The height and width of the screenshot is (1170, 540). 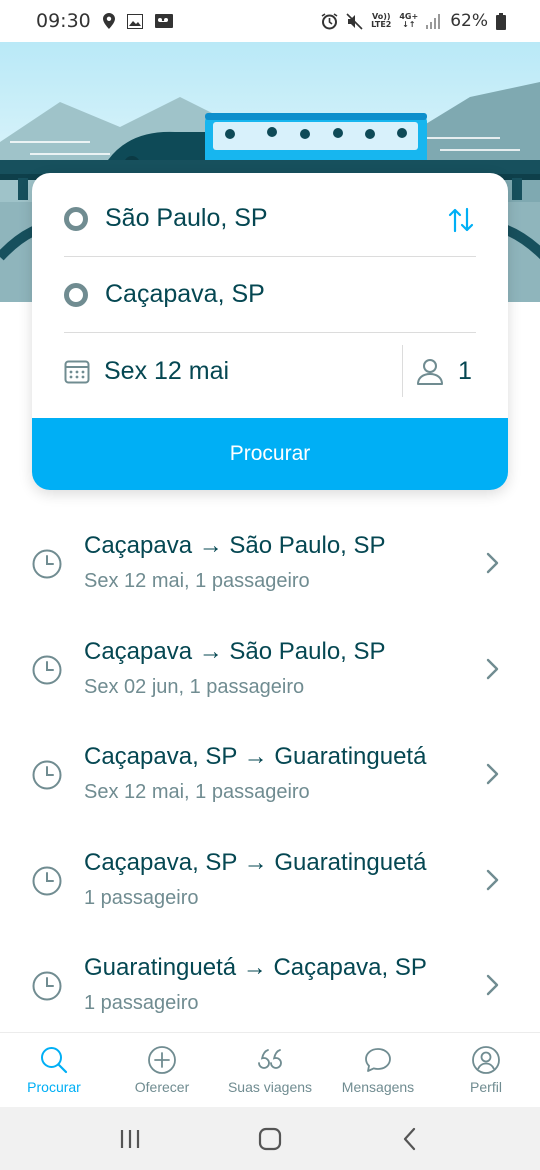 What do you see at coordinates (354, 21) in the screenshot?
I see `mute-icon` at bounding box center [354, 21].